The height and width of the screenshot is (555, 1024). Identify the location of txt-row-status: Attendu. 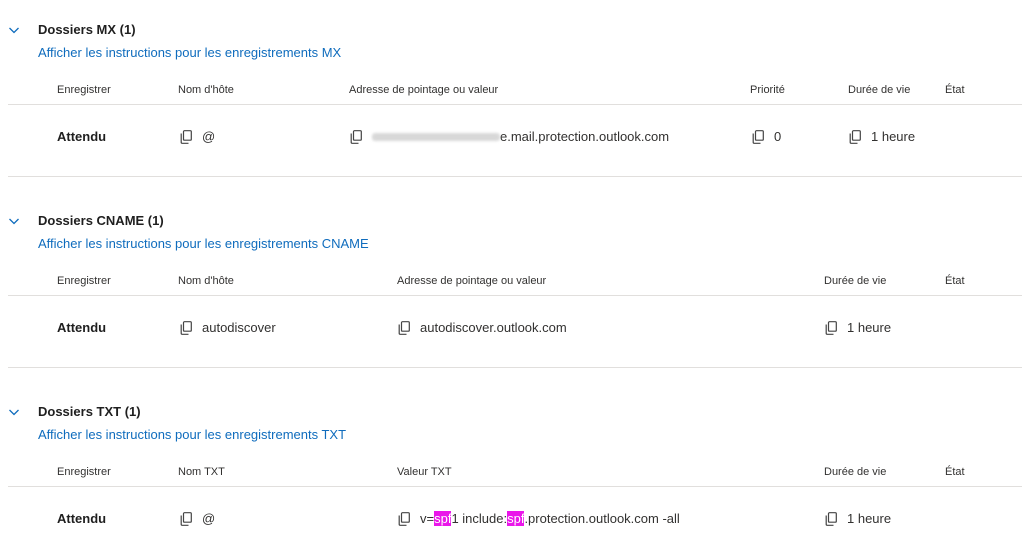
(82, 518).